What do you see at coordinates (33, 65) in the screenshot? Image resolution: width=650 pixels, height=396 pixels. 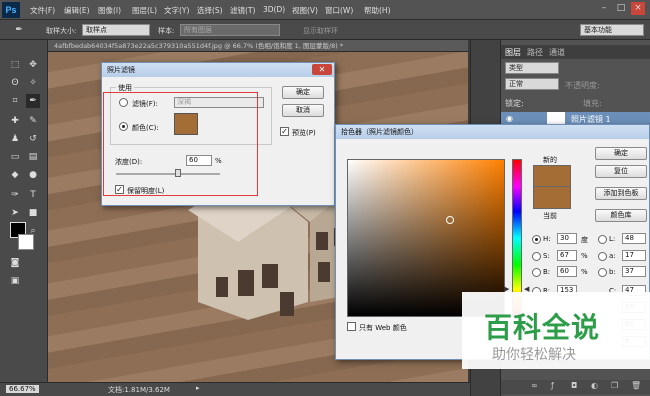 I see `move-tool-icon: ✥` at bounding box center [33, 65].